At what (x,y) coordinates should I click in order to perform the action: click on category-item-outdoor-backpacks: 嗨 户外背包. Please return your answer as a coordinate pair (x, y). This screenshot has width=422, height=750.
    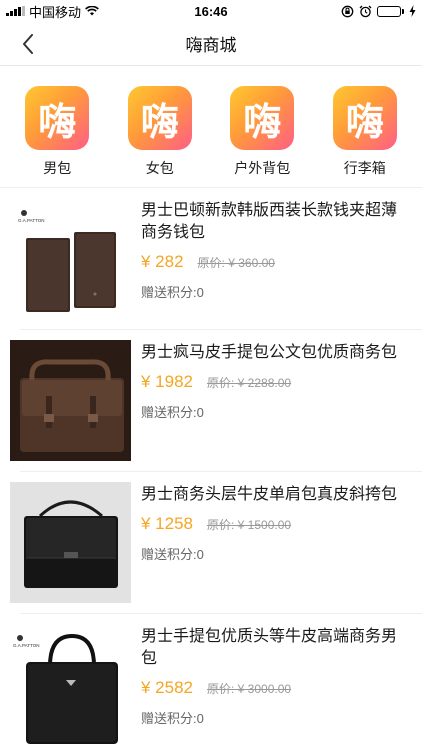
    Looking at the image, I should click on (262, 136).